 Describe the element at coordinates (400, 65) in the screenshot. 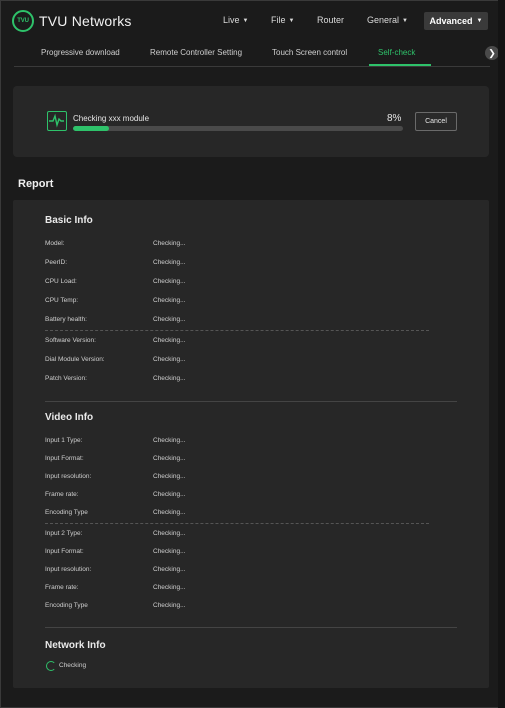

I see `active-tab-indicator` at that location.